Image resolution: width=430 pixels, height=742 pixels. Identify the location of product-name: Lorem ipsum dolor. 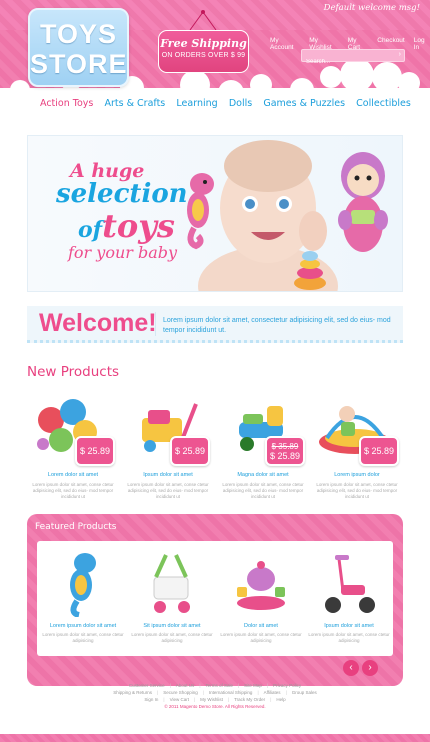
(357, 475).